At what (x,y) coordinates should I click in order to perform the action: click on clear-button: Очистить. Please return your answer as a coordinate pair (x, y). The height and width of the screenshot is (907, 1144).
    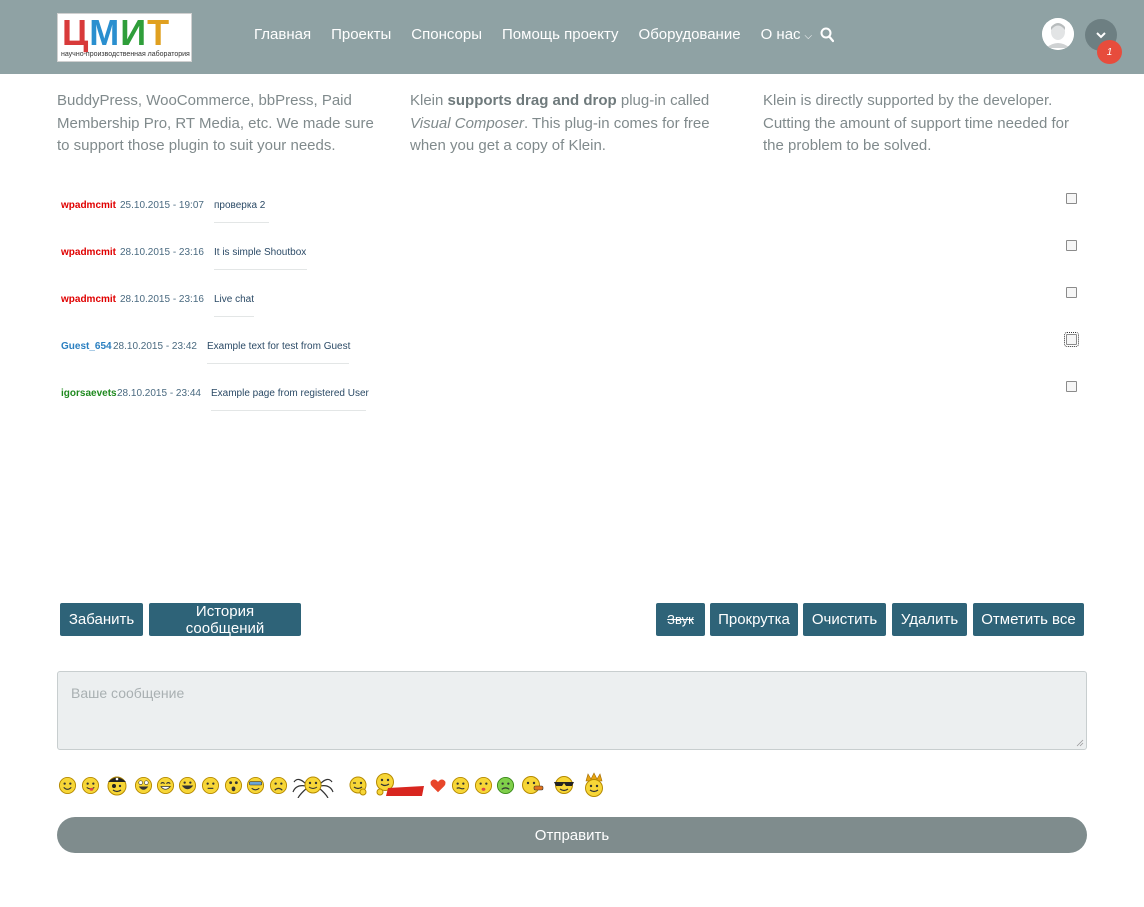
    Looking at the image, I should click on (844, 619).